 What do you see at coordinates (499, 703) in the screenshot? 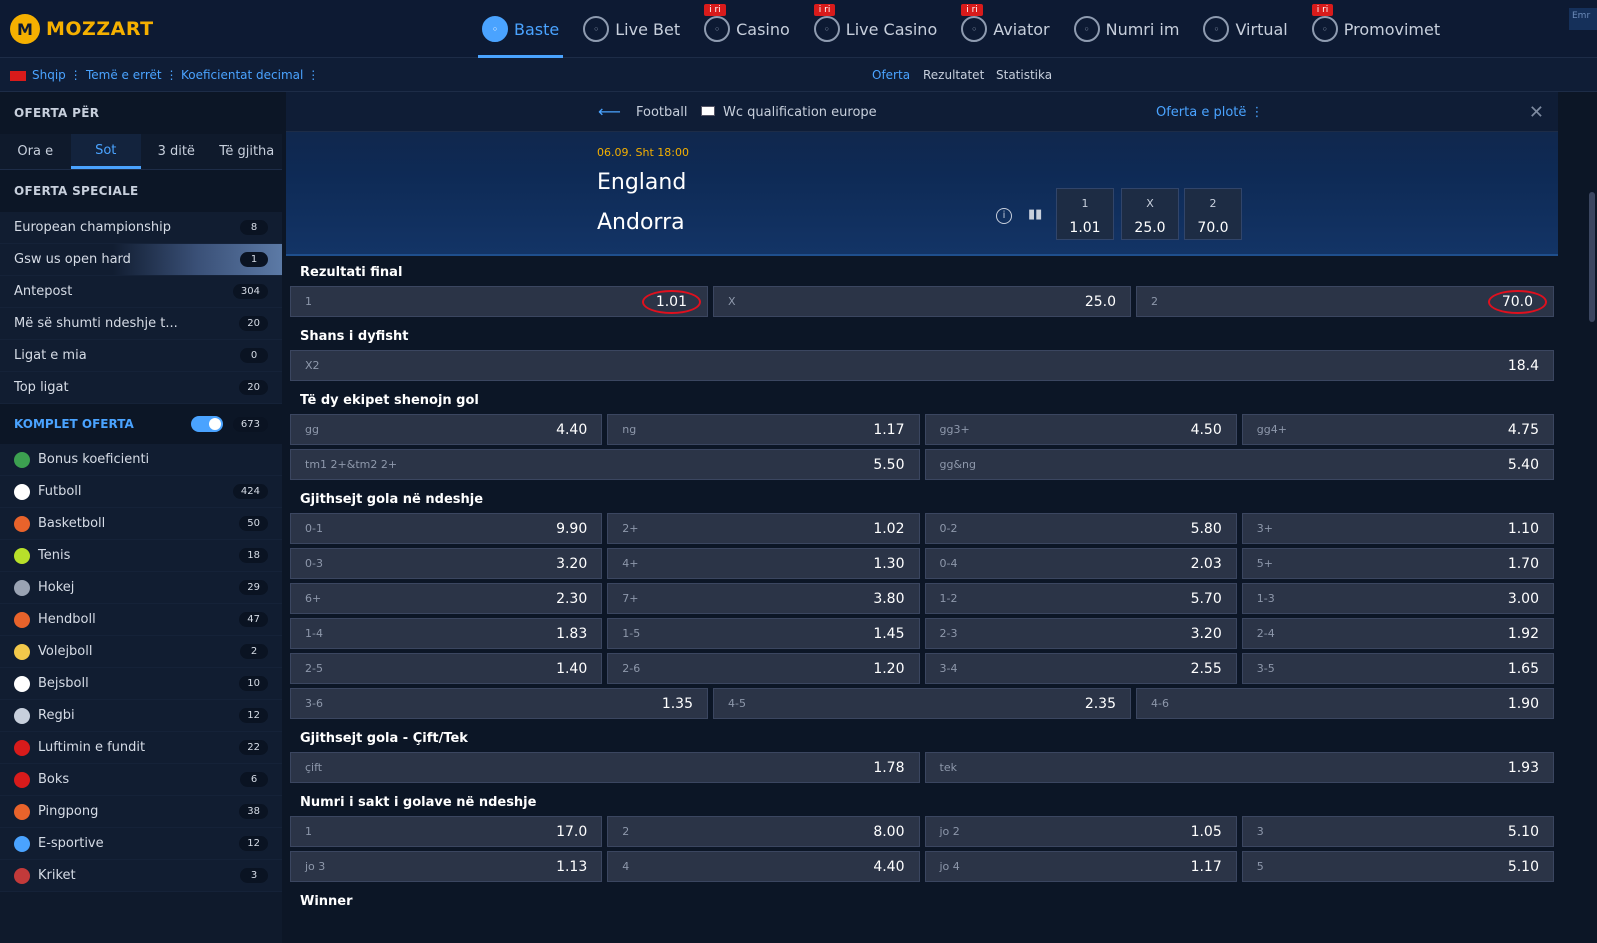
I see `odd-cell: 3-6 1.35` at bounding box center [499, 703].